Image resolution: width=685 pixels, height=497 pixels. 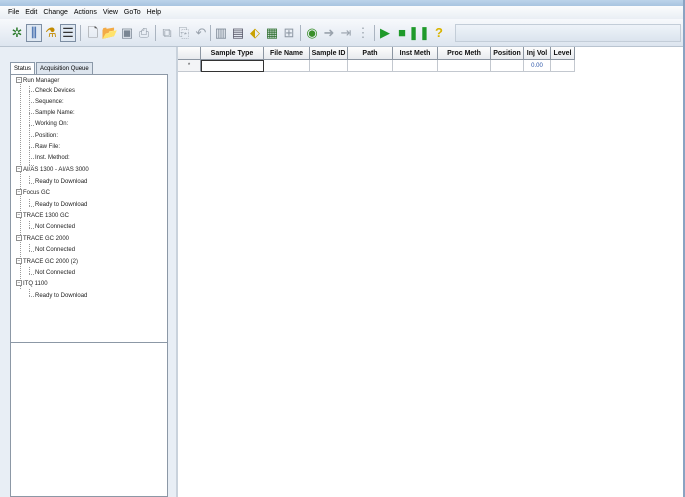 What do you see at coordinates (363, 33) in the screenshot?
I see `sequence-icon: ⋮` at bounding box center [363, 33].